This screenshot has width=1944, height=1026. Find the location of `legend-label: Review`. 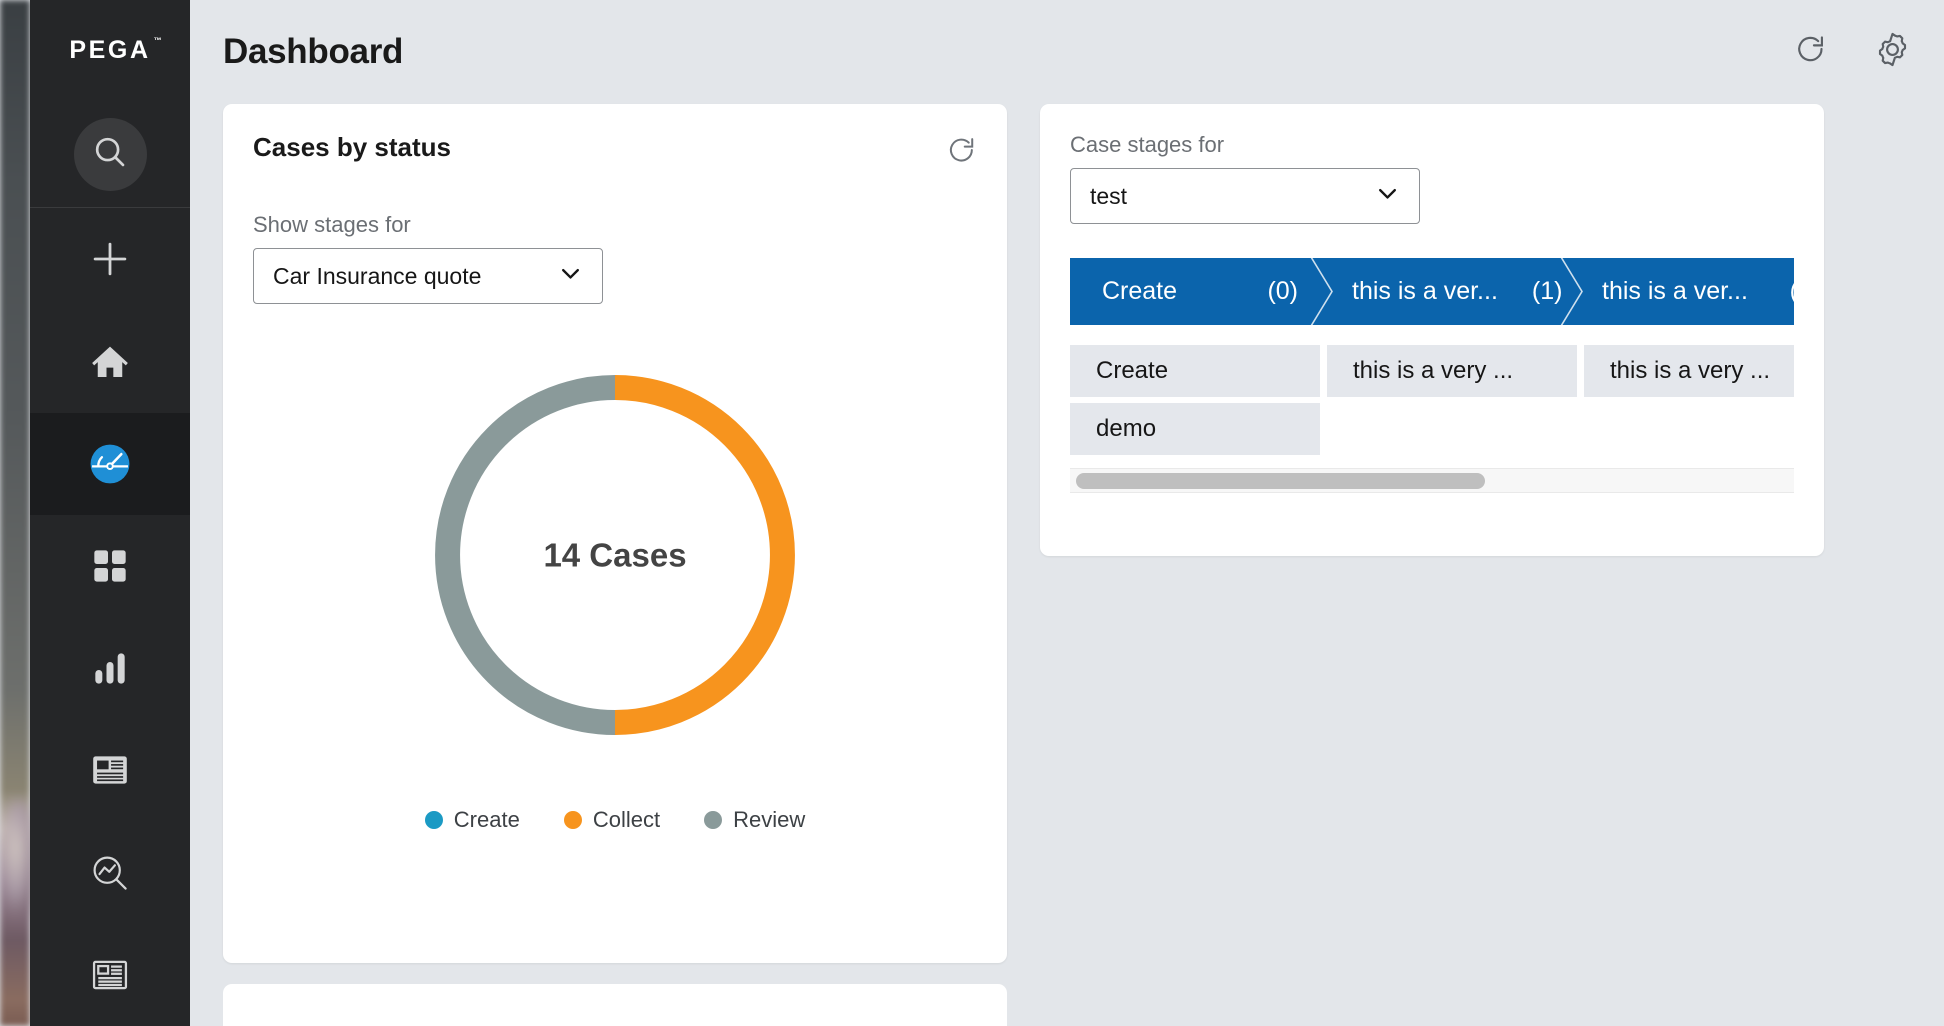

legend-label: Review is located at coordinates (769, 819).